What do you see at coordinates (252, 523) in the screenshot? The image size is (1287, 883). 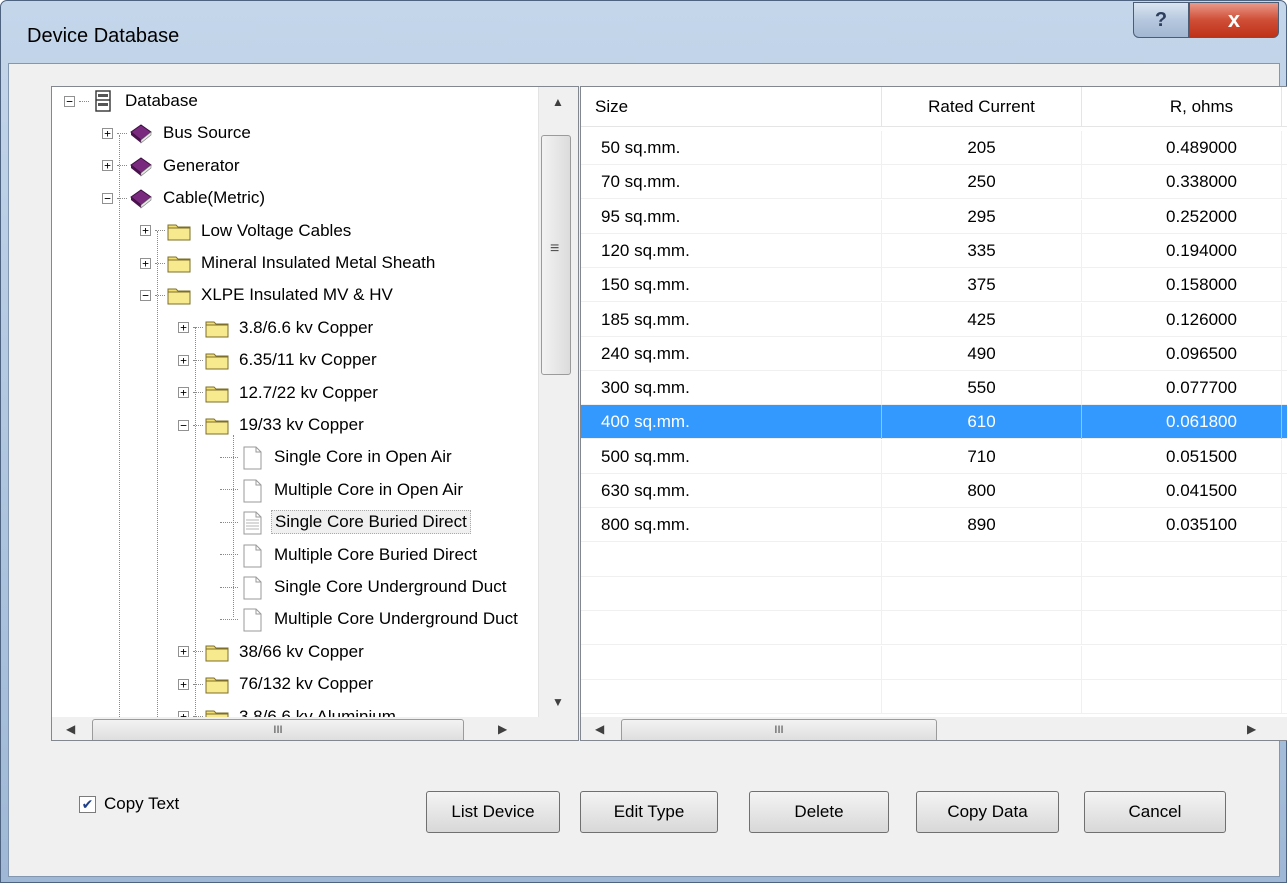 I see `document-lines-icon` at bounding box center [252, 523].